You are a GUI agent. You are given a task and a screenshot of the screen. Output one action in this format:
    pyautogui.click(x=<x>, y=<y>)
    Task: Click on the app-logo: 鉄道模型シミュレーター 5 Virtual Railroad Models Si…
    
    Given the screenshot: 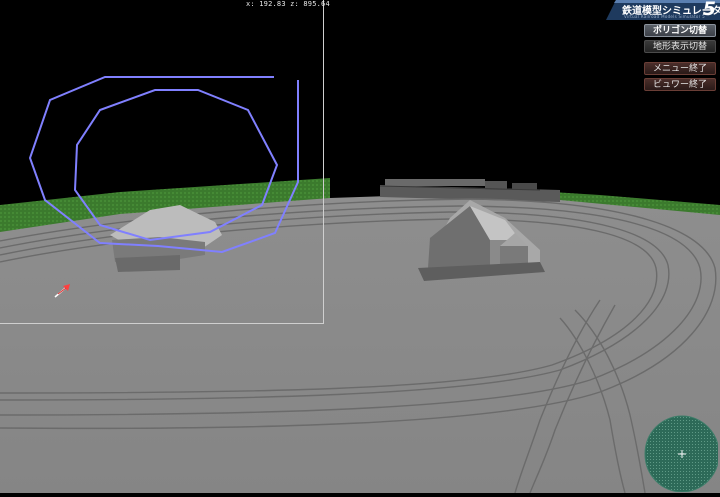 What is the action you would take?
    pyautogui.click(x=661, y=10)
    